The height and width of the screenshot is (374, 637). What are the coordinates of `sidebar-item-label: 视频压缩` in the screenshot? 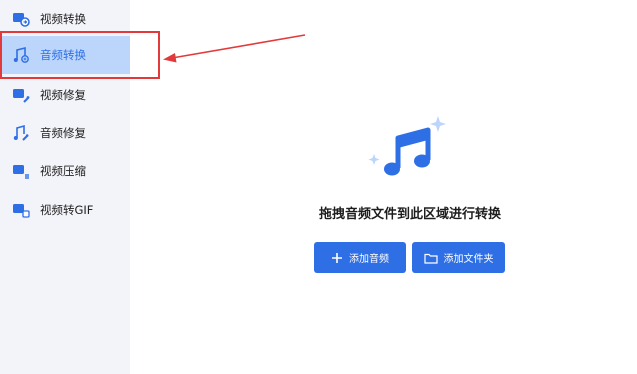 It's located at (63, 171).